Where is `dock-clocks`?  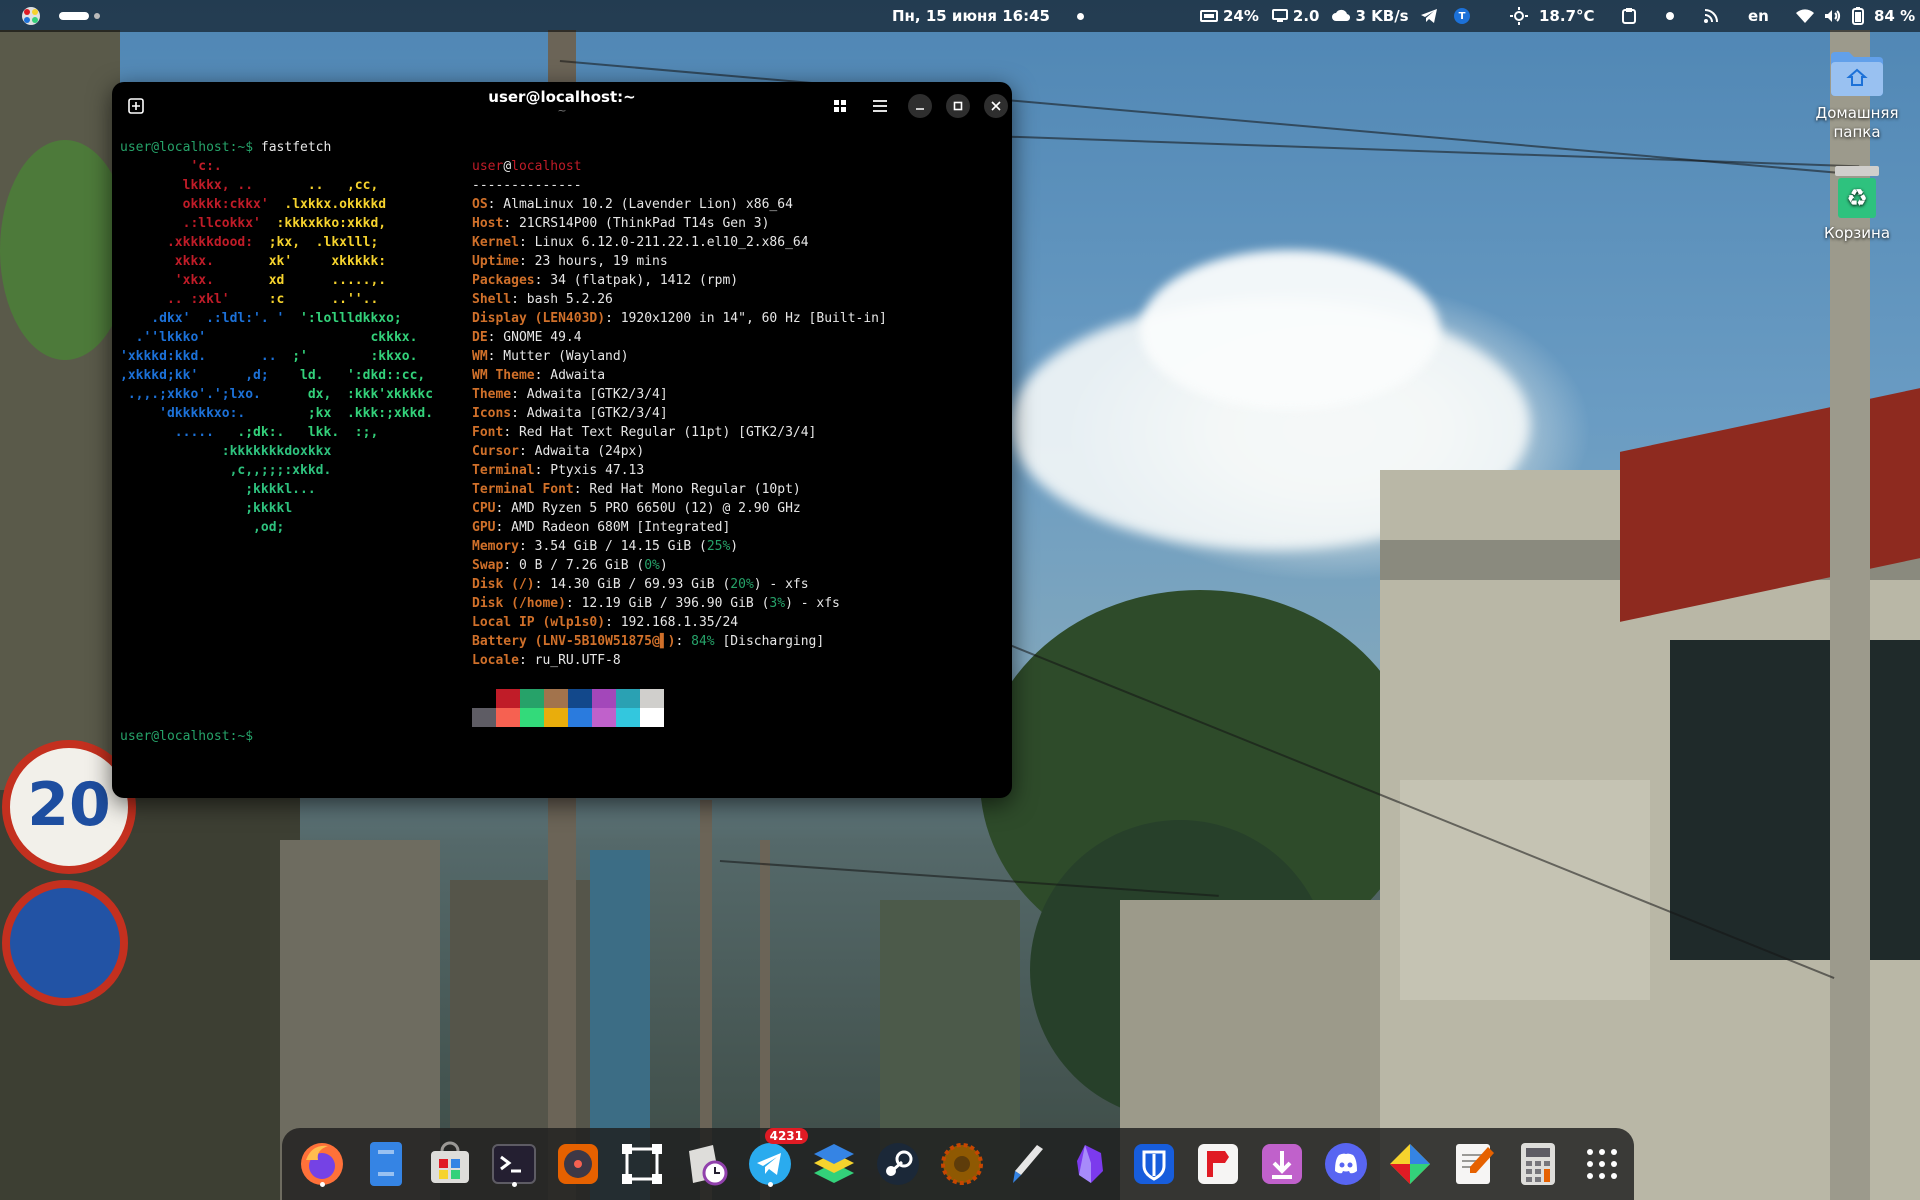
dock-clocks is located at coordinates (706, 1164).